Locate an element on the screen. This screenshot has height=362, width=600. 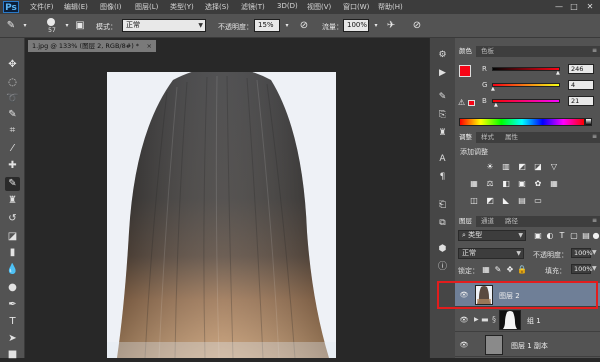
green-slider is located at coordinates (526, 85).